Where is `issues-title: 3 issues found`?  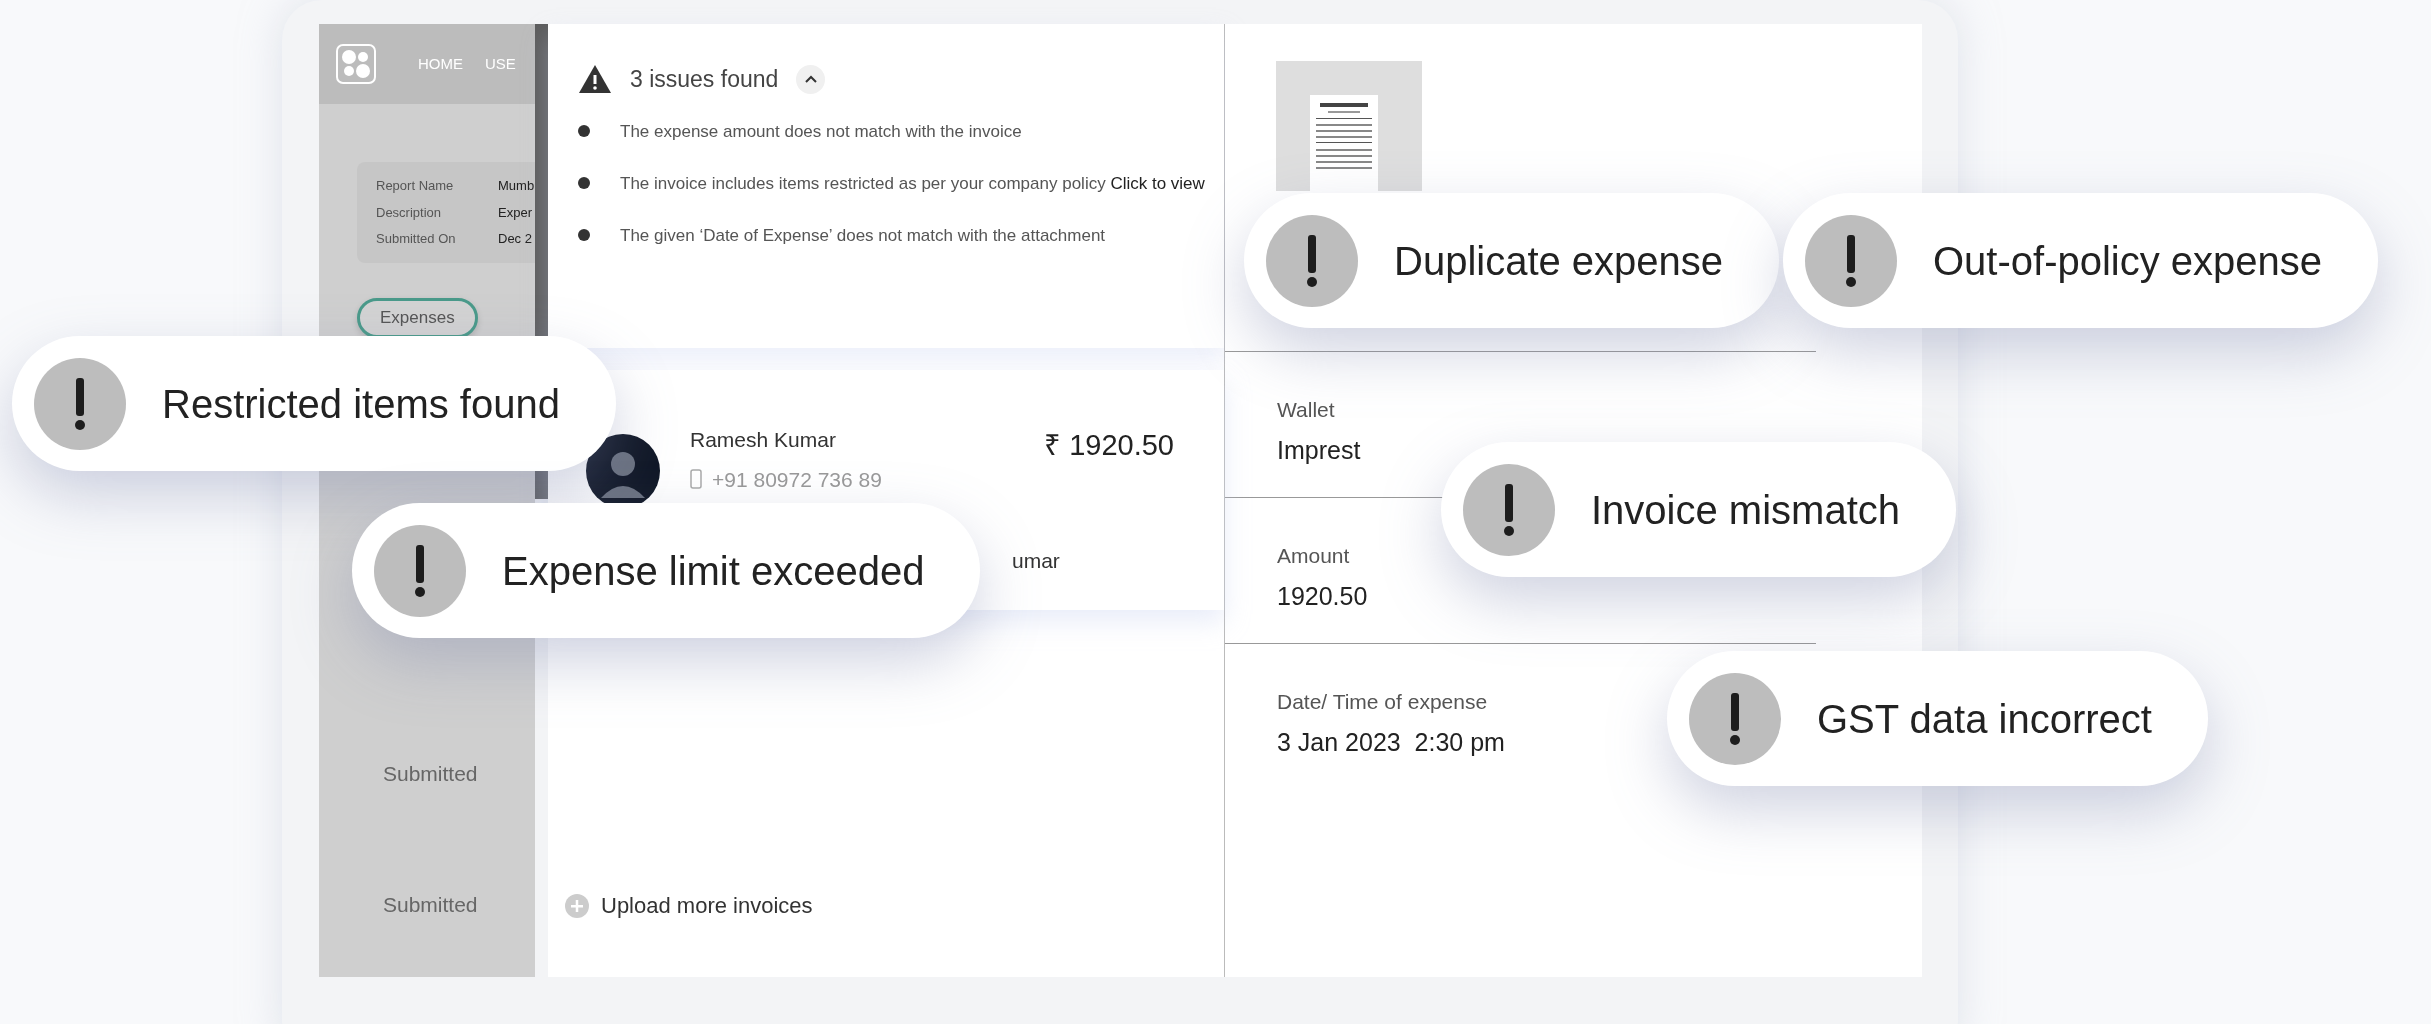 issues-title: 3 issues found is located at coordinates (704, 79).